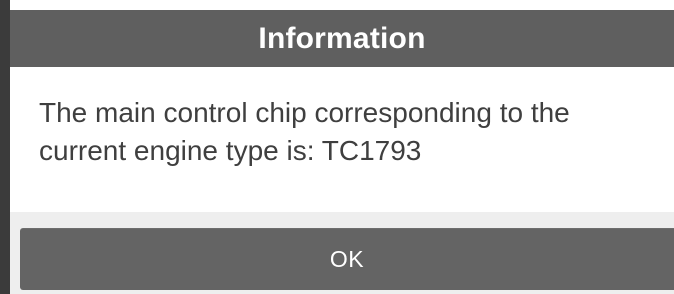 The width and height of the screenshot is (674, 294). I want to click on dialog-title: Information, so click(342, 38).